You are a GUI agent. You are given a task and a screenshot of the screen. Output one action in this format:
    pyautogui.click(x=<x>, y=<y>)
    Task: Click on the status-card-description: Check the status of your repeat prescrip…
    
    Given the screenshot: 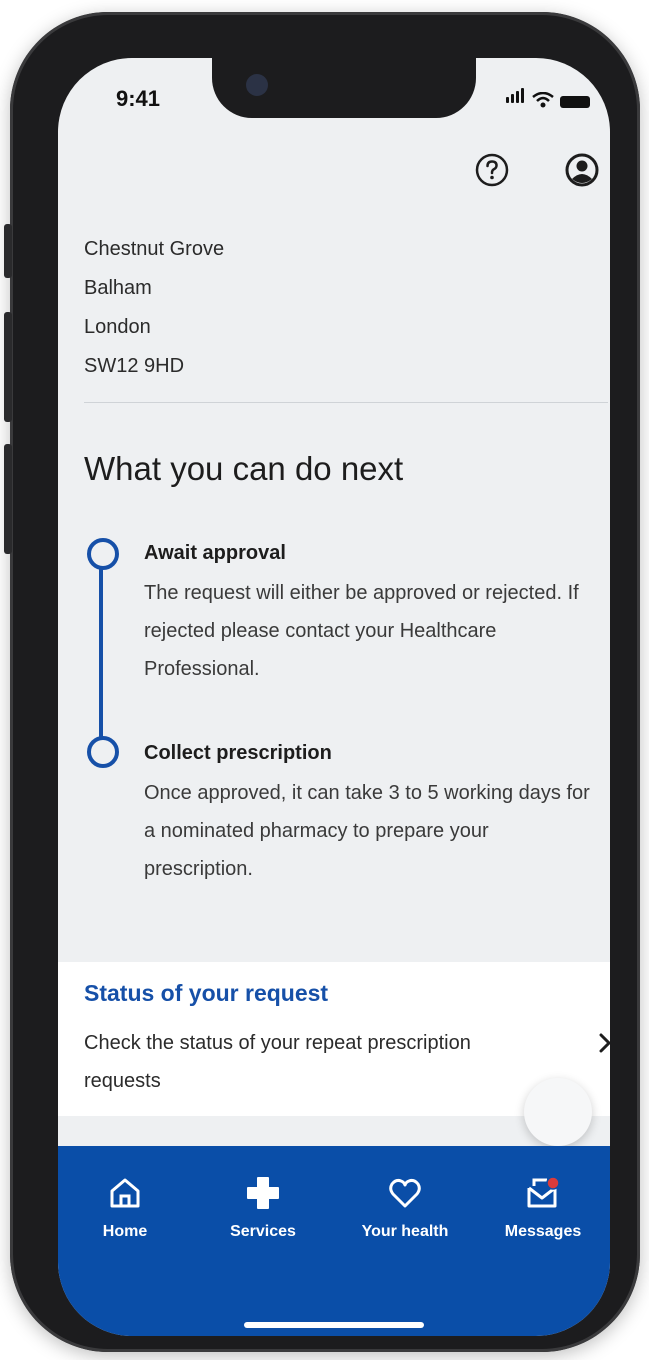 What is the action you would take?
    pyautogui.click(x=277, y=1062)
    